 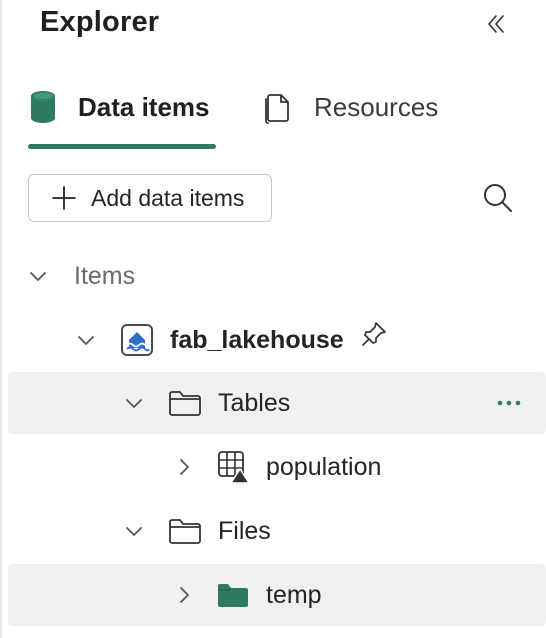 What do you see at coordinates (294, 594) in the screenshot?
I see `temp-label: temp` at bounding box center [294, 594].